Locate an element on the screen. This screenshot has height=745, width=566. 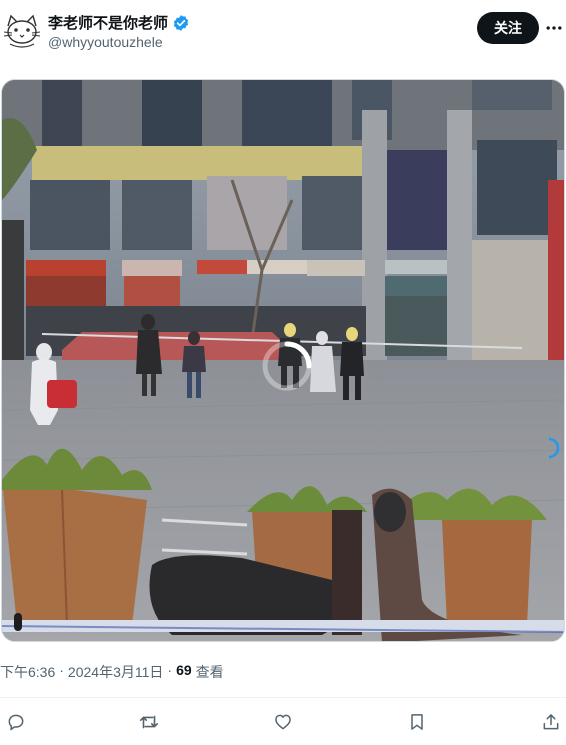
post-header: 李老师不是你老师 @whyyoutouzhele 关注 is located at coordinates (283, 32).